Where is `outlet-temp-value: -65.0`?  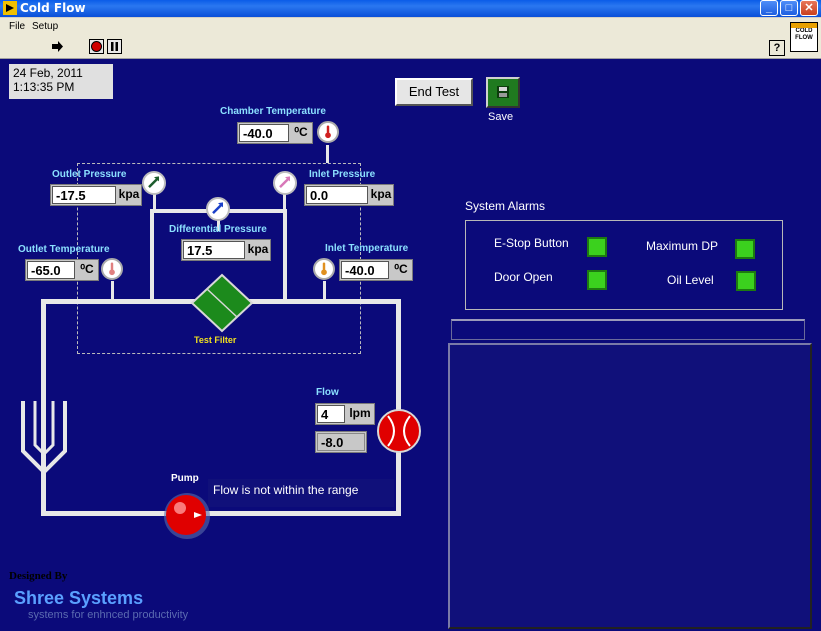
outlet-temp-value: -65.0 is located at coordinates (51, 270).